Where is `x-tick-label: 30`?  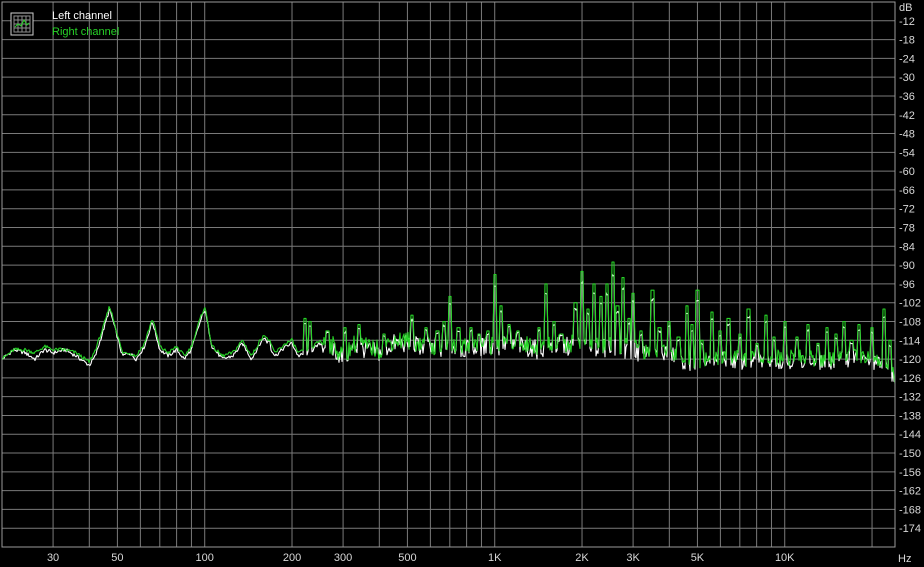 x-tick-label: 30 is located at coordinates (53, 558).